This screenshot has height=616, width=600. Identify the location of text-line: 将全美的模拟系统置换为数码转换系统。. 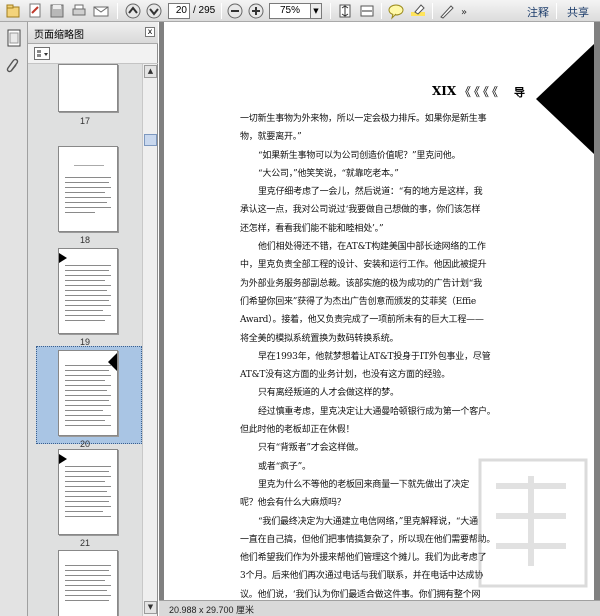
(319, 338).